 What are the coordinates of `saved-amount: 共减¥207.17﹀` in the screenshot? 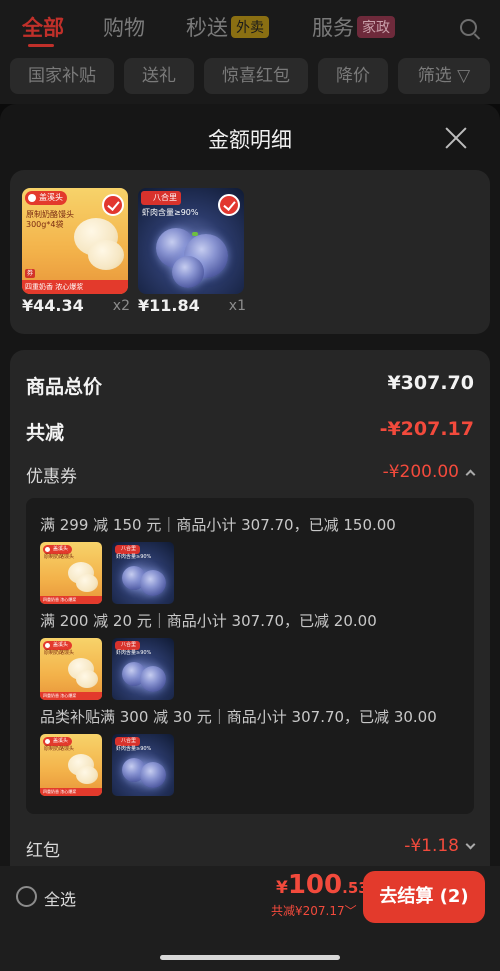 It's located at (314, 910).